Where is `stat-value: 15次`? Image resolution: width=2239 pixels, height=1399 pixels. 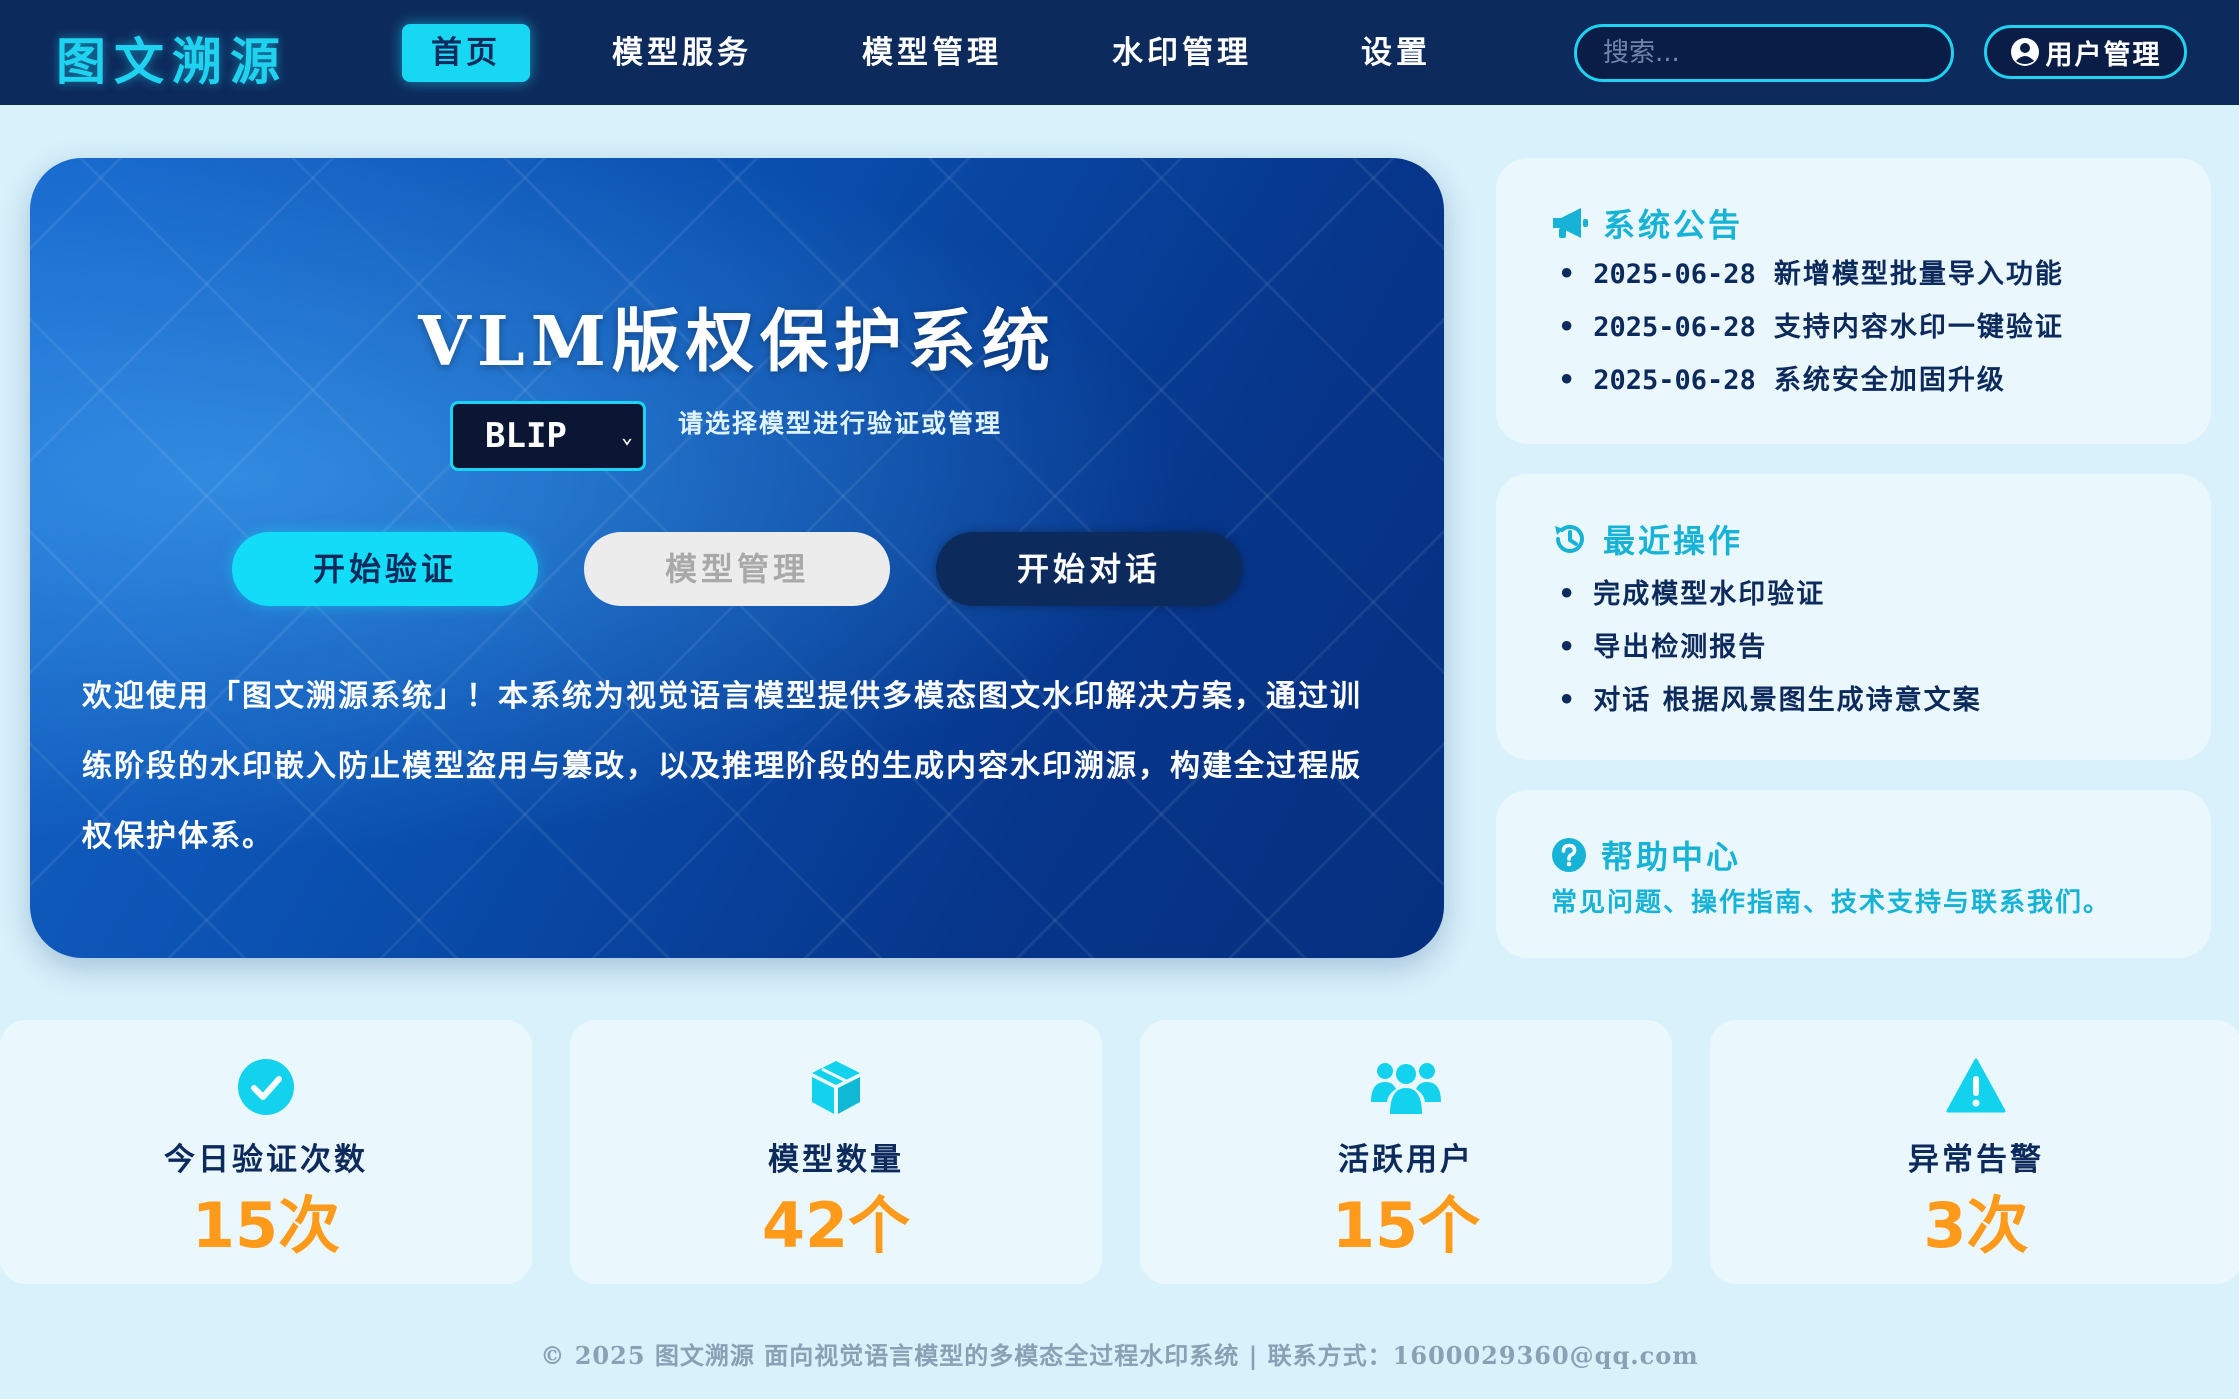
stat-value: 15次 is located at coordinates (266, 1225).